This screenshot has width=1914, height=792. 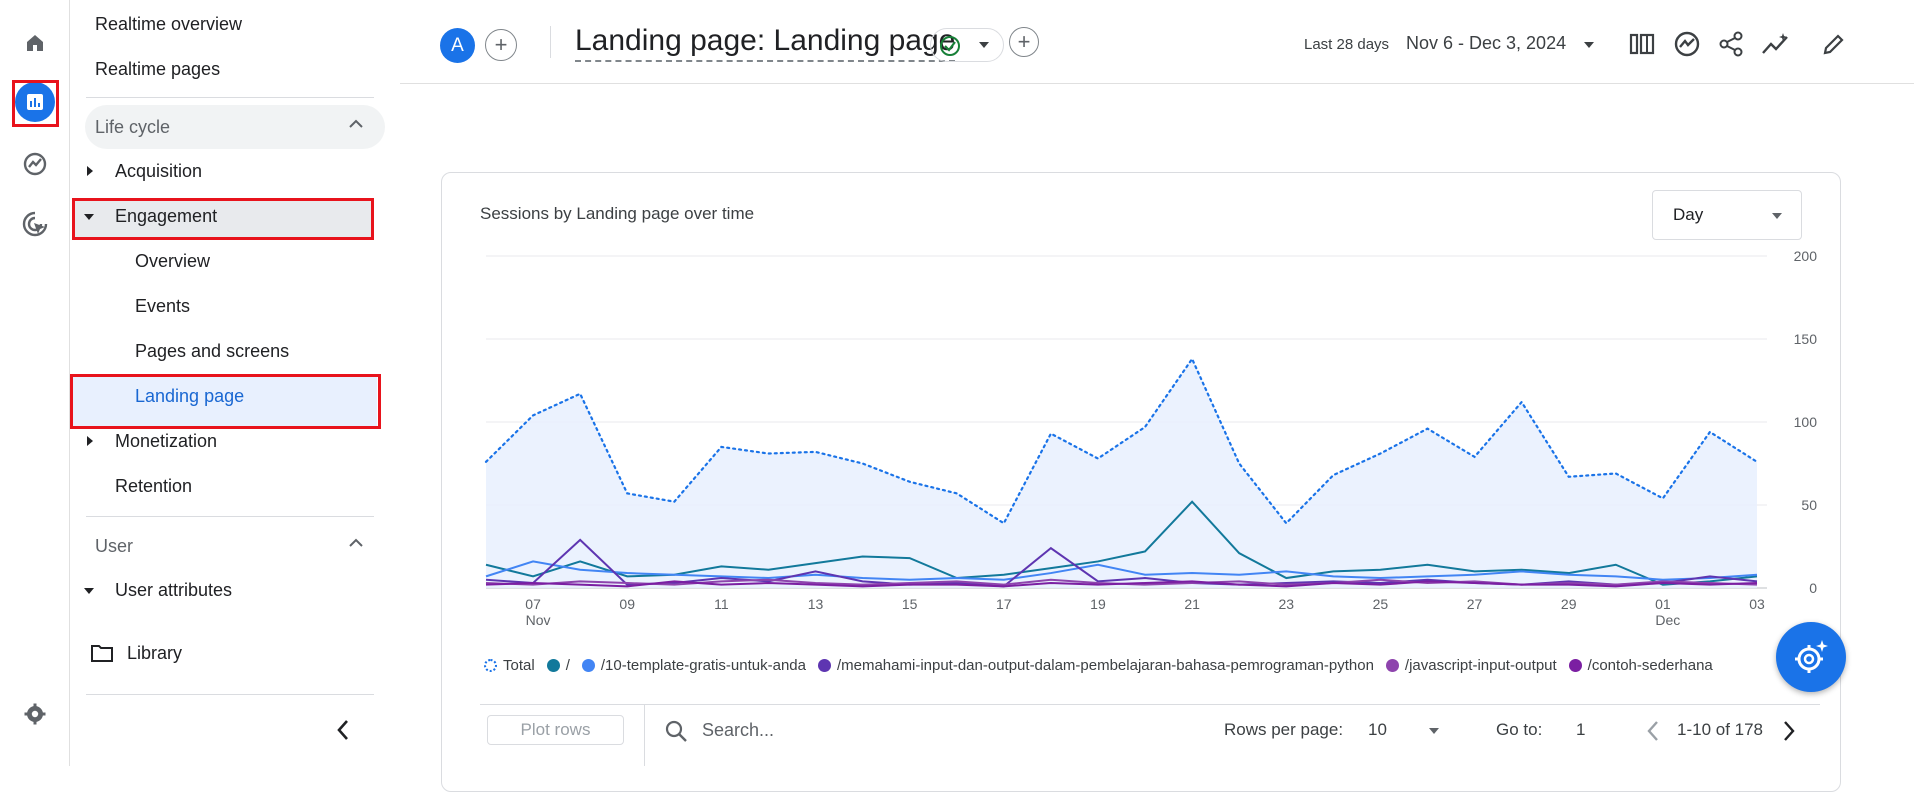 What do you see at coordinates (356, 542) in the screenshot?
I see `chevron-up-icon` at bounding box center [356, 542].